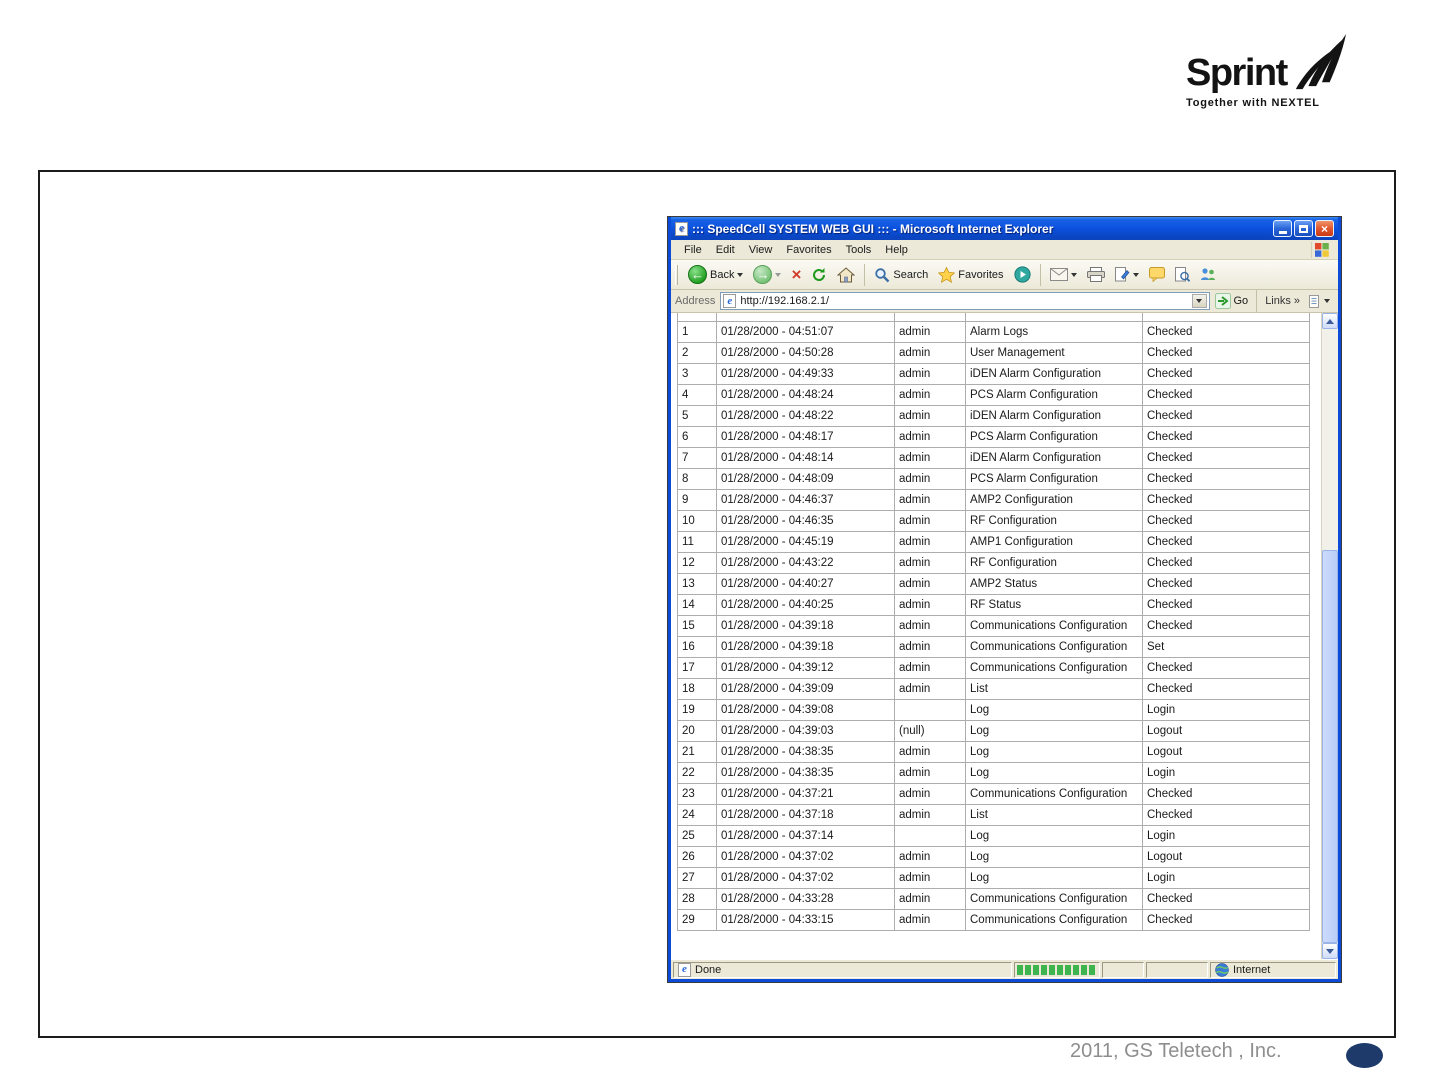 Image resolution: width=1436 pixels, height=1078 pixels. I want to click on mail-icon, so click(1058, 274).